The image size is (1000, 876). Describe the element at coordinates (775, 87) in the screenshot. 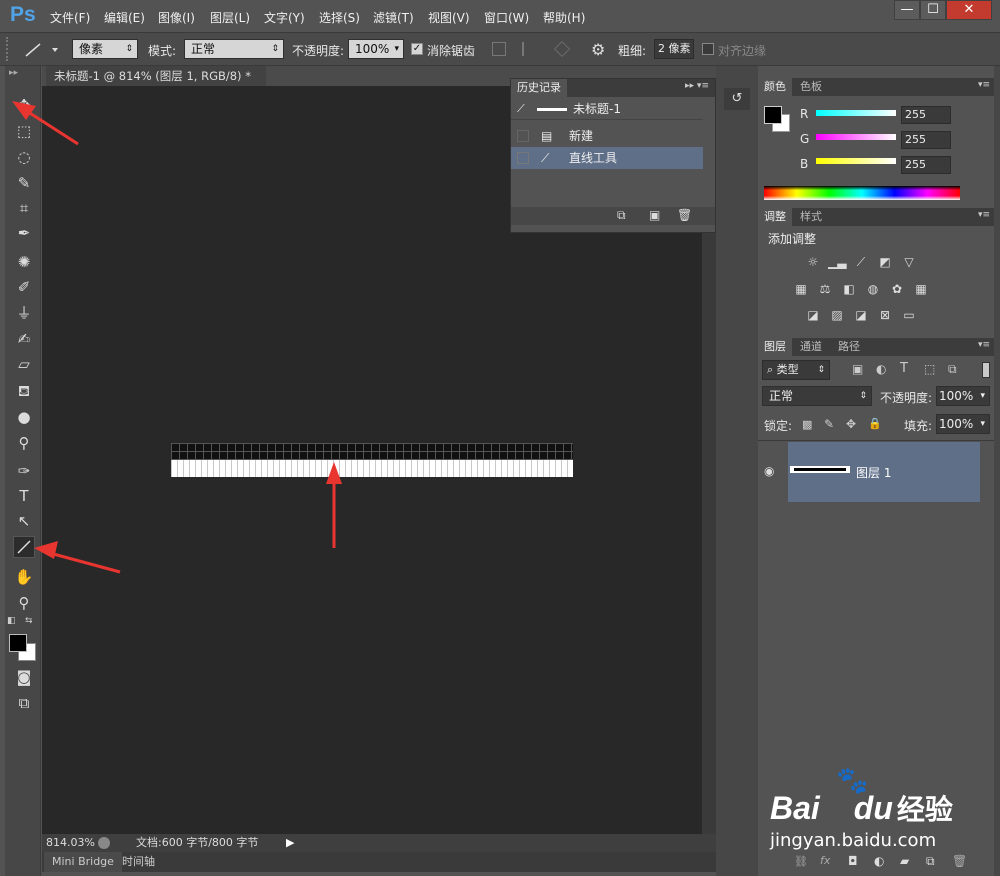

I see `tab-color: 颜色` at that location.